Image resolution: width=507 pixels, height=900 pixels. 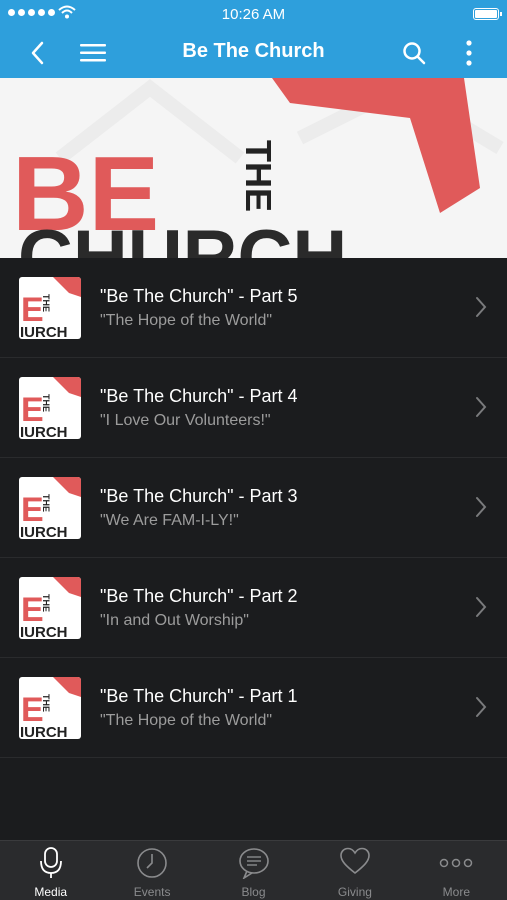 I want to click on tab-label: Blog, so click(x=253, y=892).